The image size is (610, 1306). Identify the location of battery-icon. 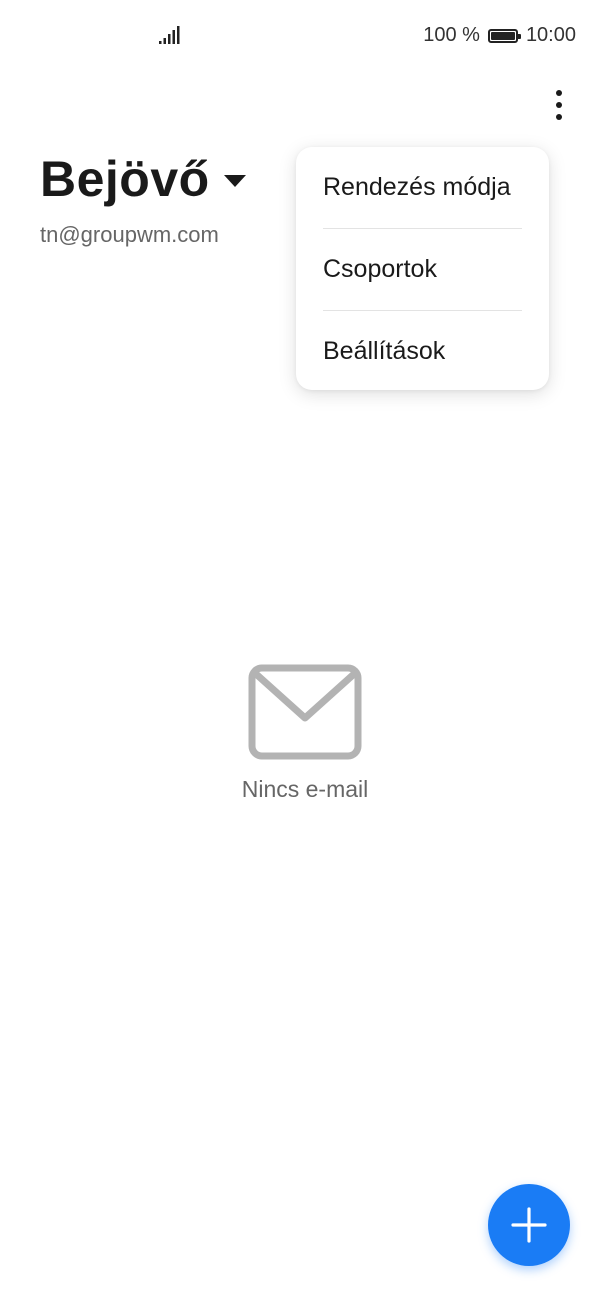
(504, 35).